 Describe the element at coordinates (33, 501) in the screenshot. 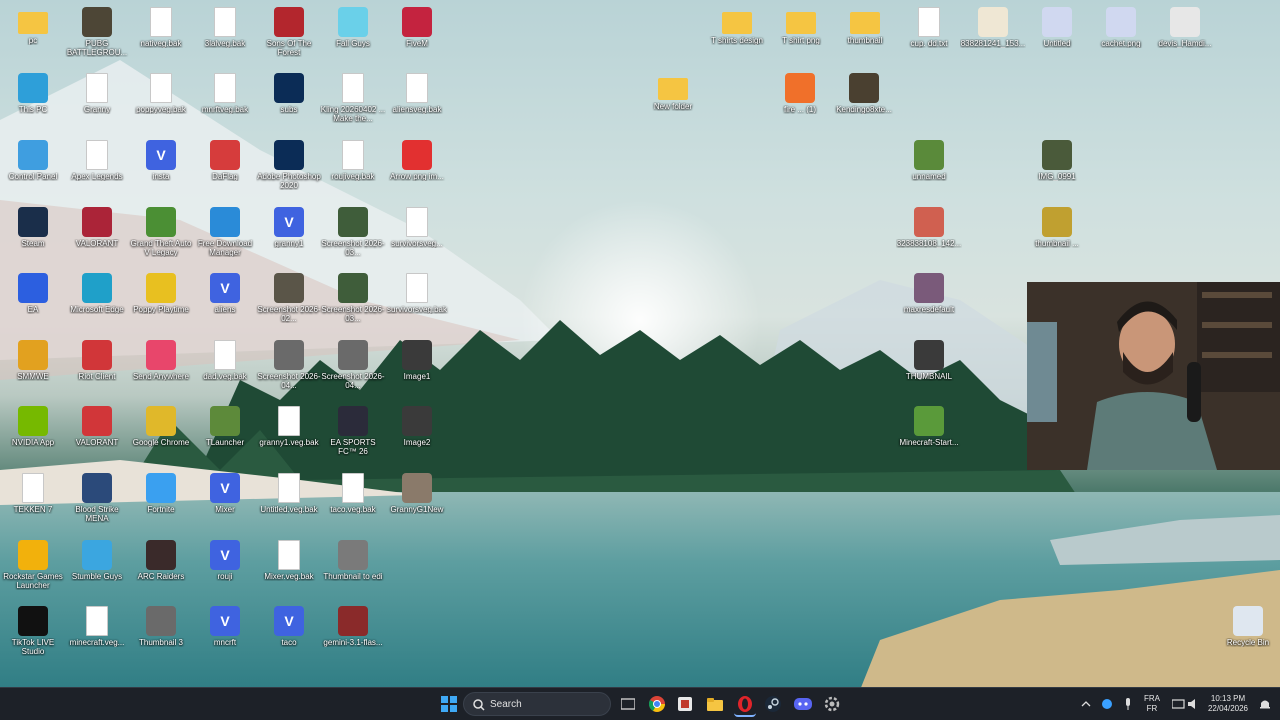

I see `desktop-icon: TEKKEN 7` at that location.